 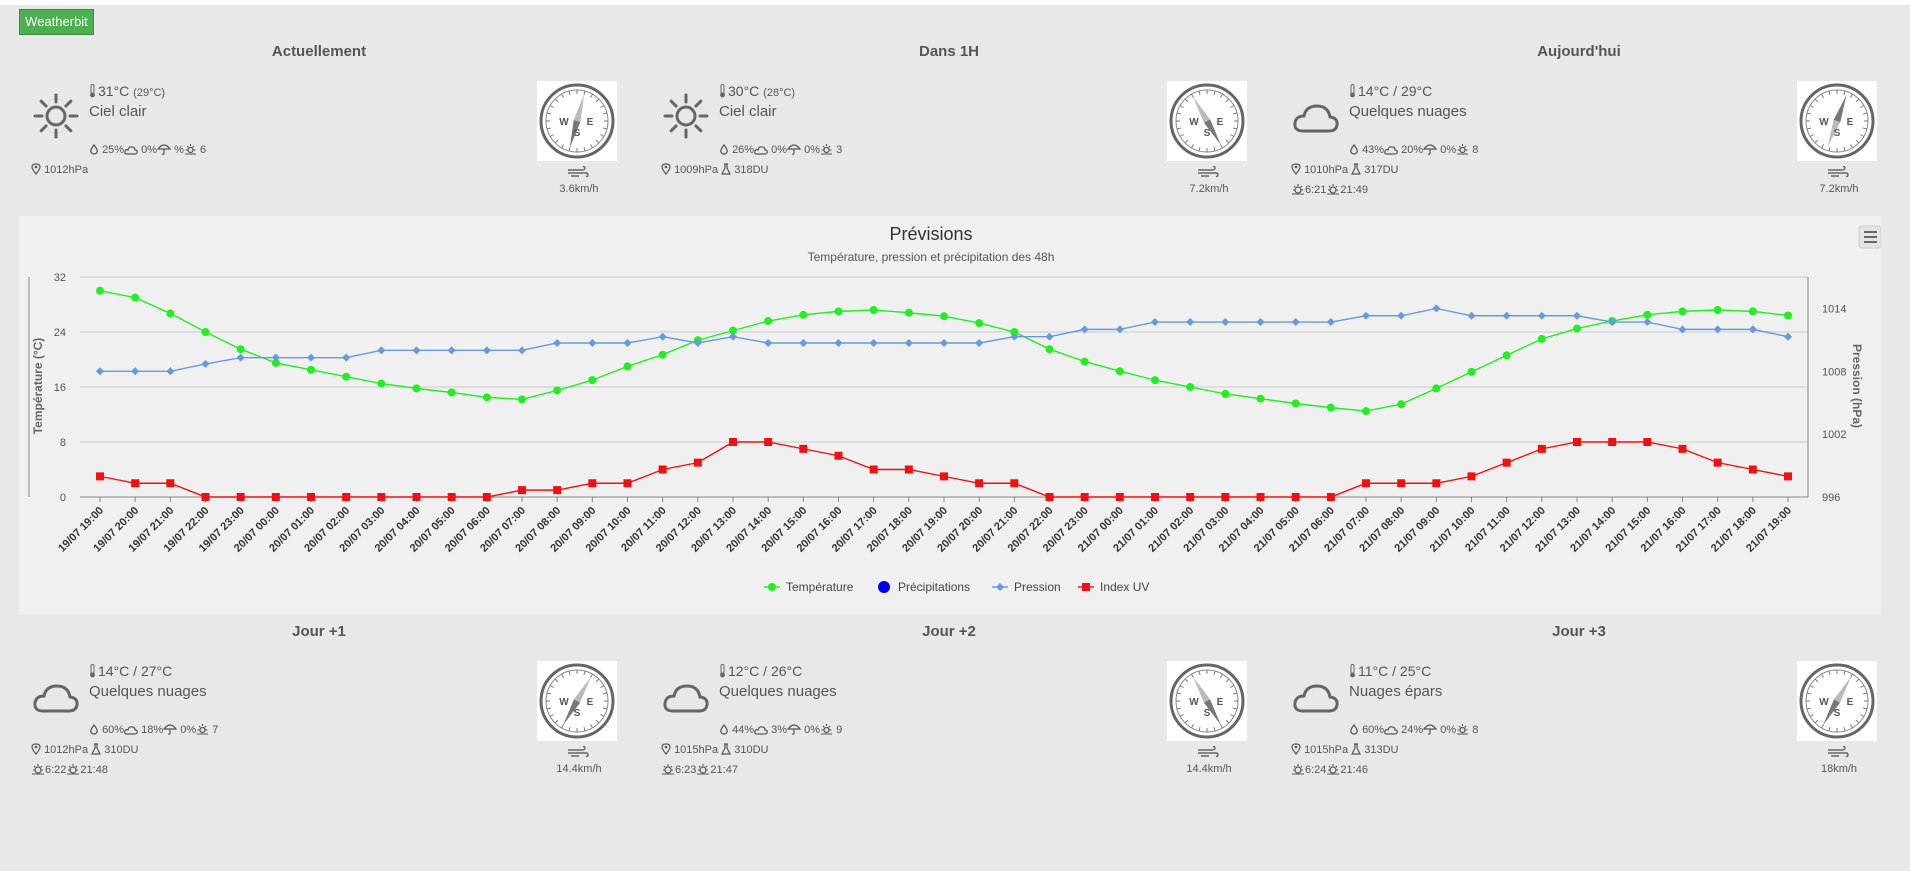 I want to click on card-stats: 60% 24% 0% 8, so click(x=1413, y=729).